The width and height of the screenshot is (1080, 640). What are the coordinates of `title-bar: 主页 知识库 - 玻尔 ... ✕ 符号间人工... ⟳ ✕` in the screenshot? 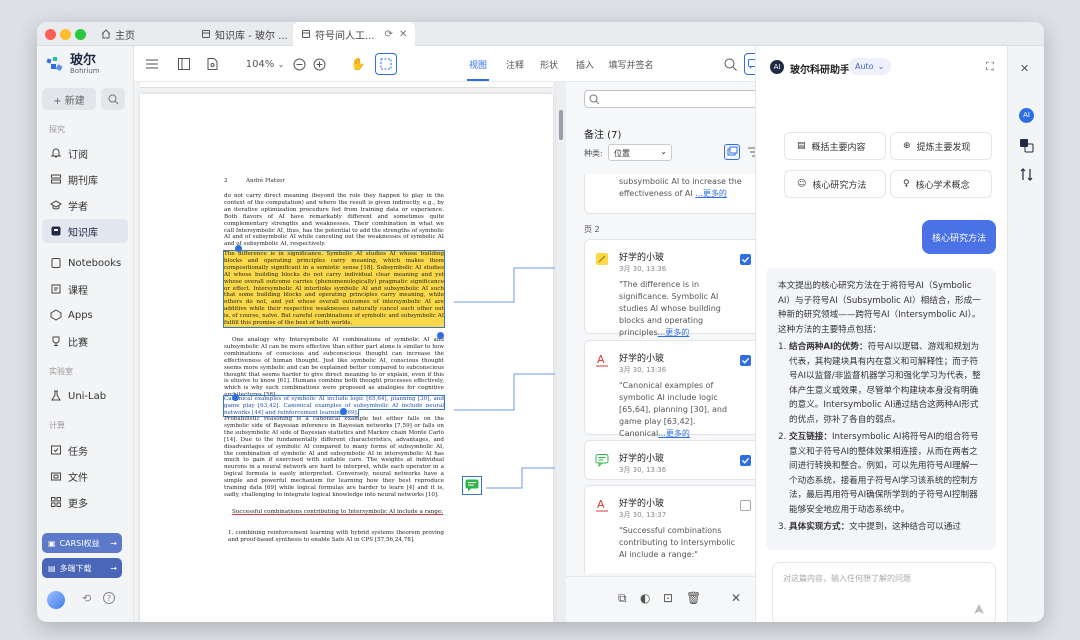 It's located at (540, 34).